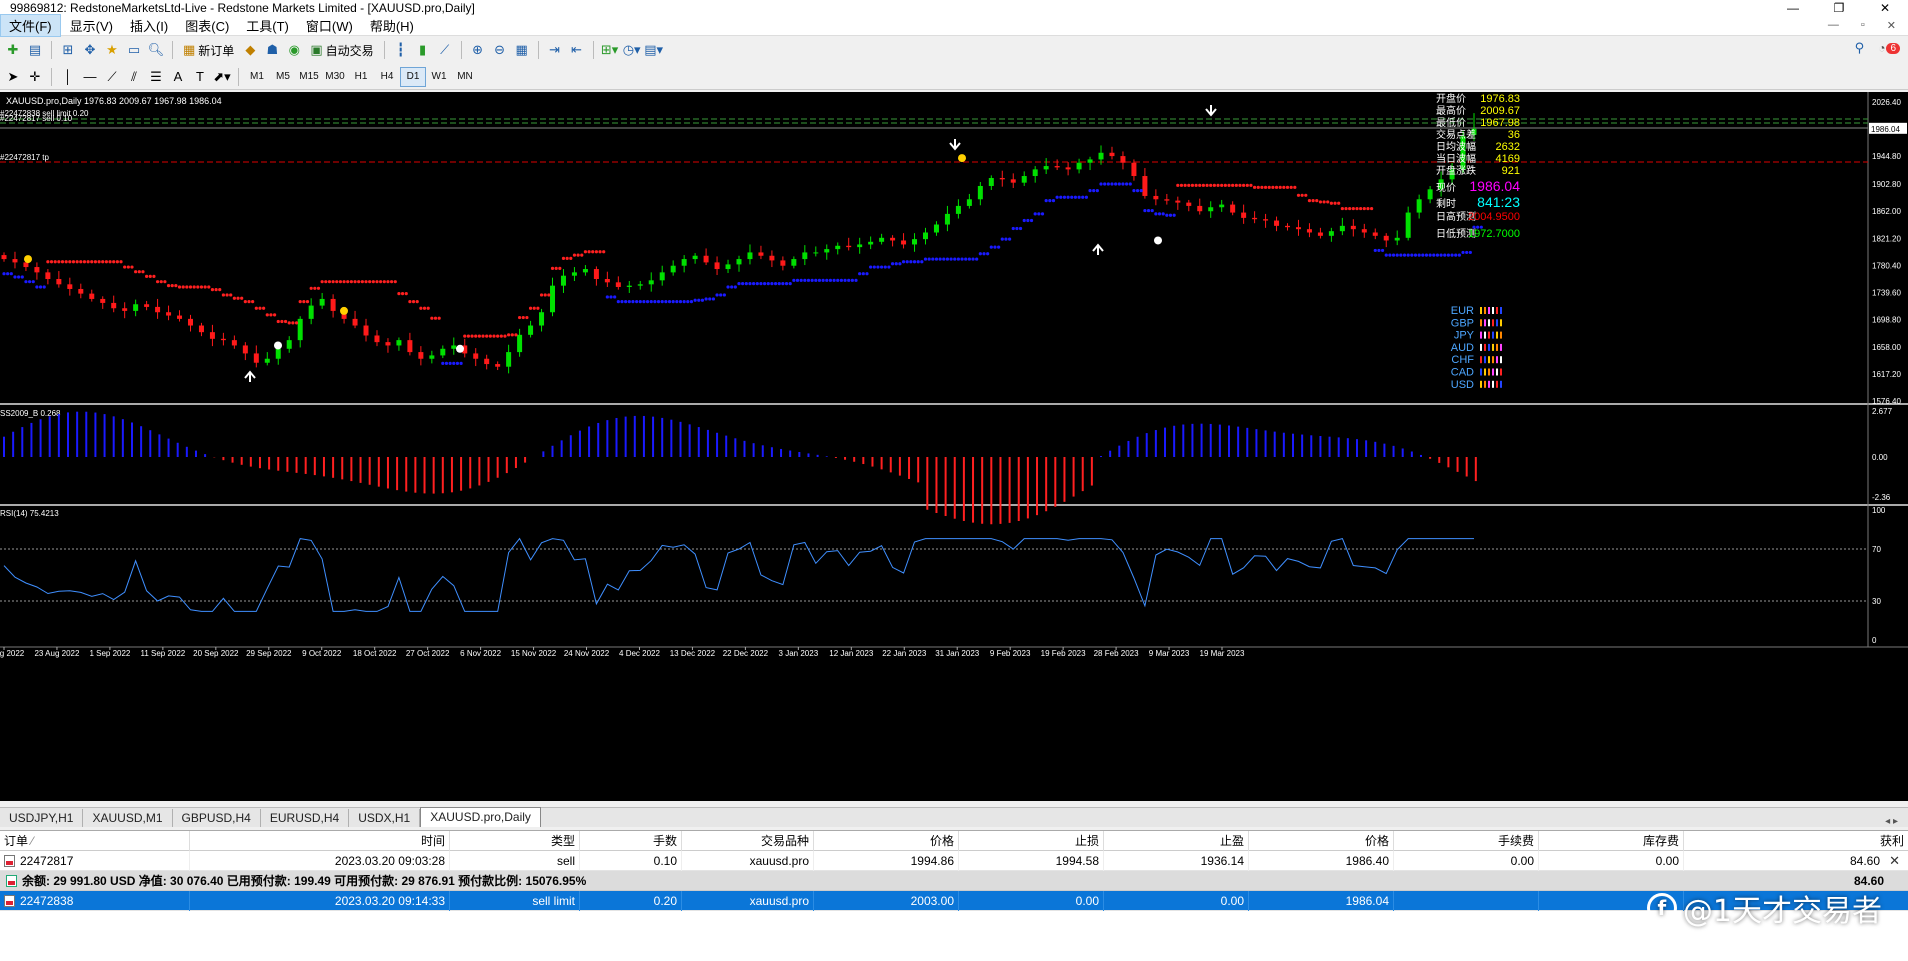  What do you see at coordinates (222, 77) in the screenshot?
I see `arrows-icon: ⬈▾` at bounding box center [222, 77].